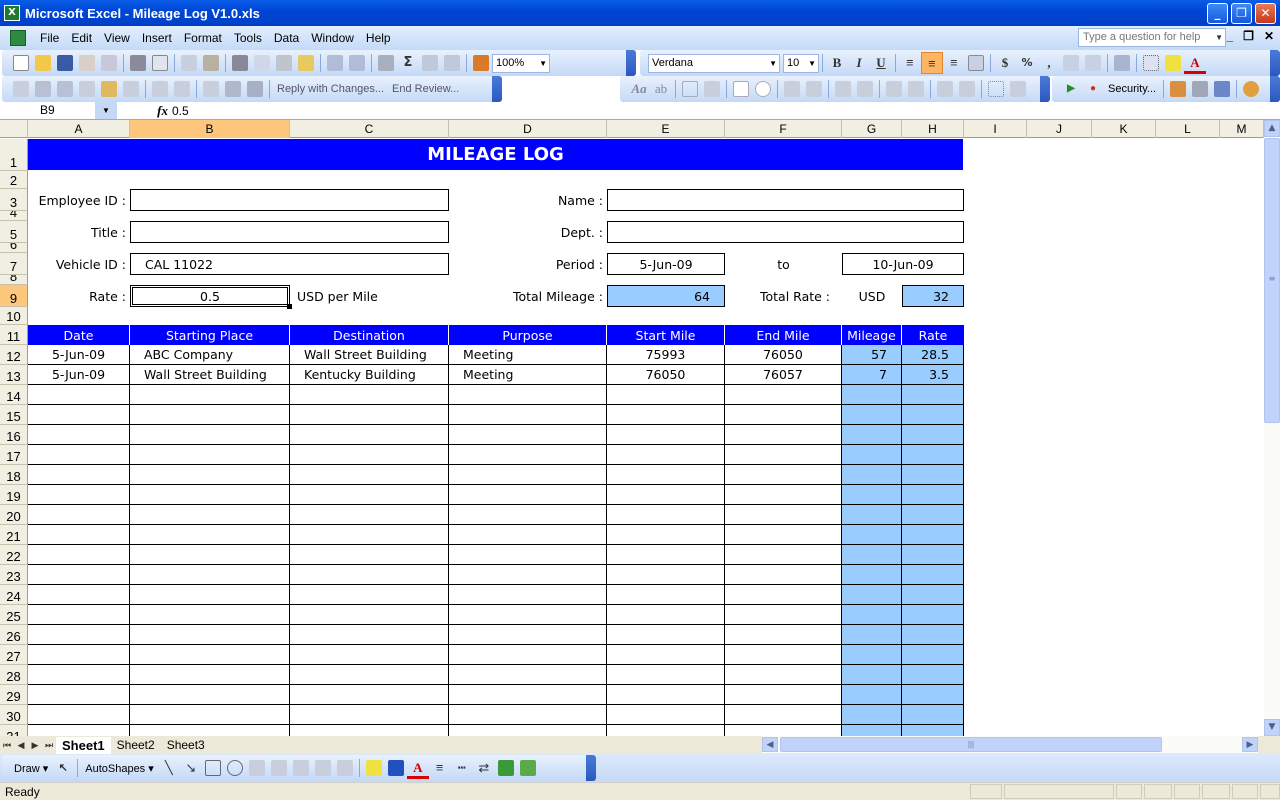  I want to click on run-macro-icon: ▶, so click(1071, 89).